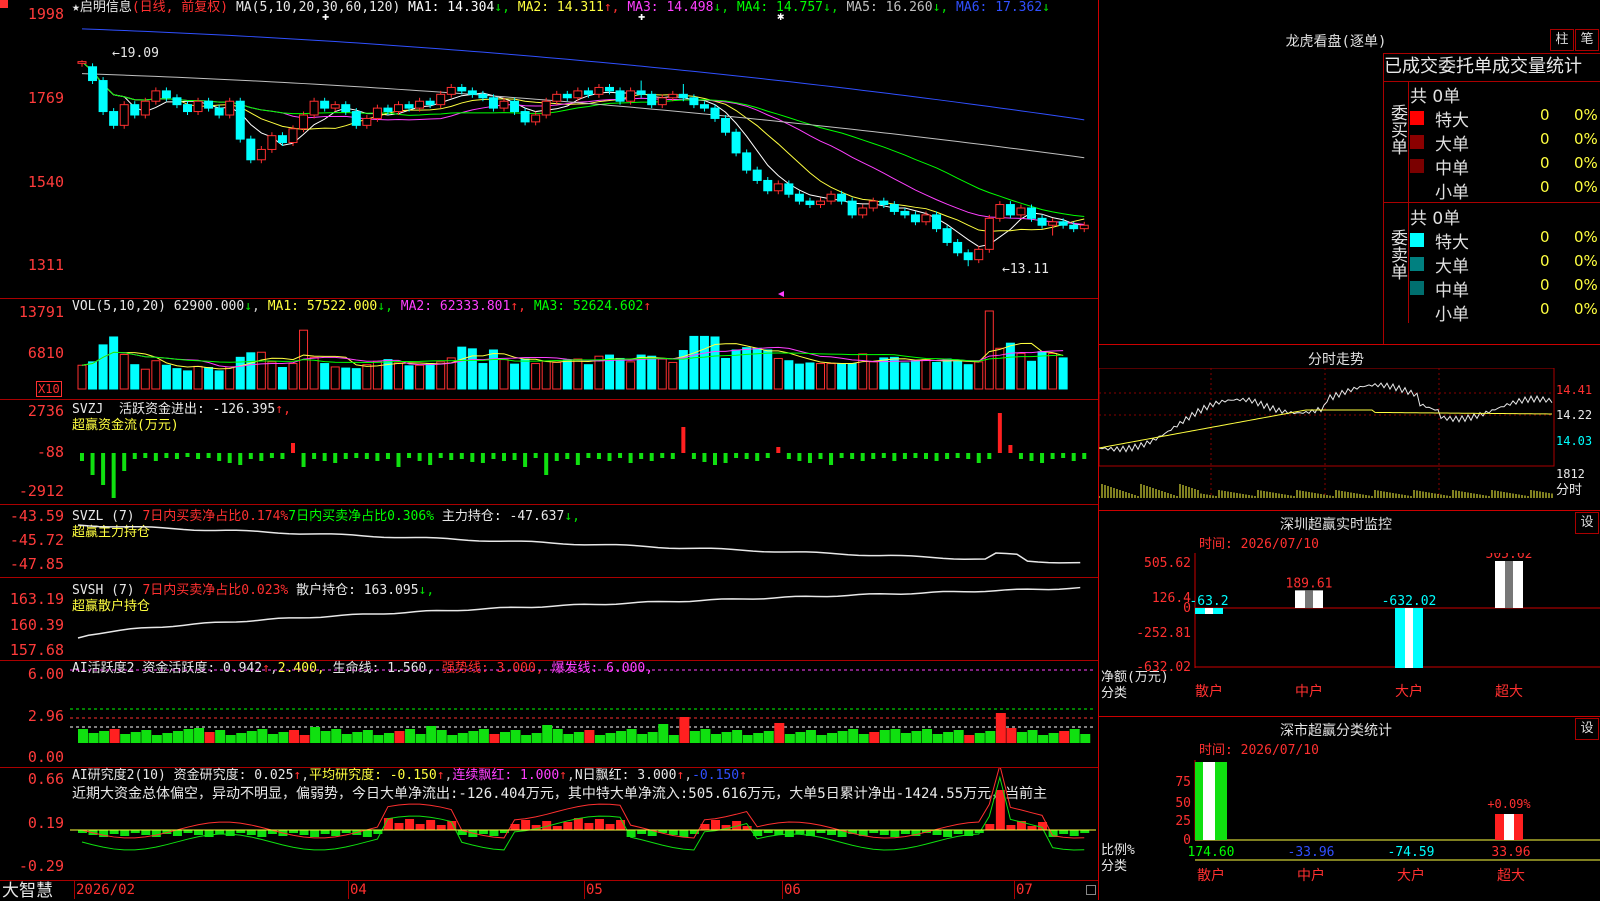 Image resolution: width=1600 pixels, height=901 pixels. What do you see at coordinates (106, 890) in the screenshot?
I see `date-label: 2026/02` at bounding box center [106, 890].